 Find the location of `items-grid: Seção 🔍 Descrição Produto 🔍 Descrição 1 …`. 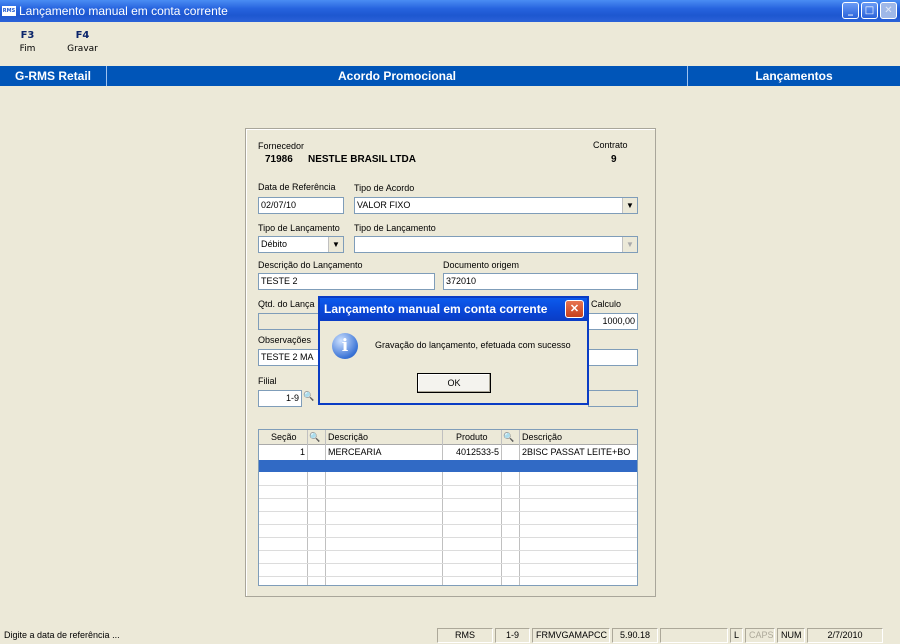

items-grid: Seção 🔍 Descrição Produto 🔍 Descrição 1 … is located at coordinates (448, 507).